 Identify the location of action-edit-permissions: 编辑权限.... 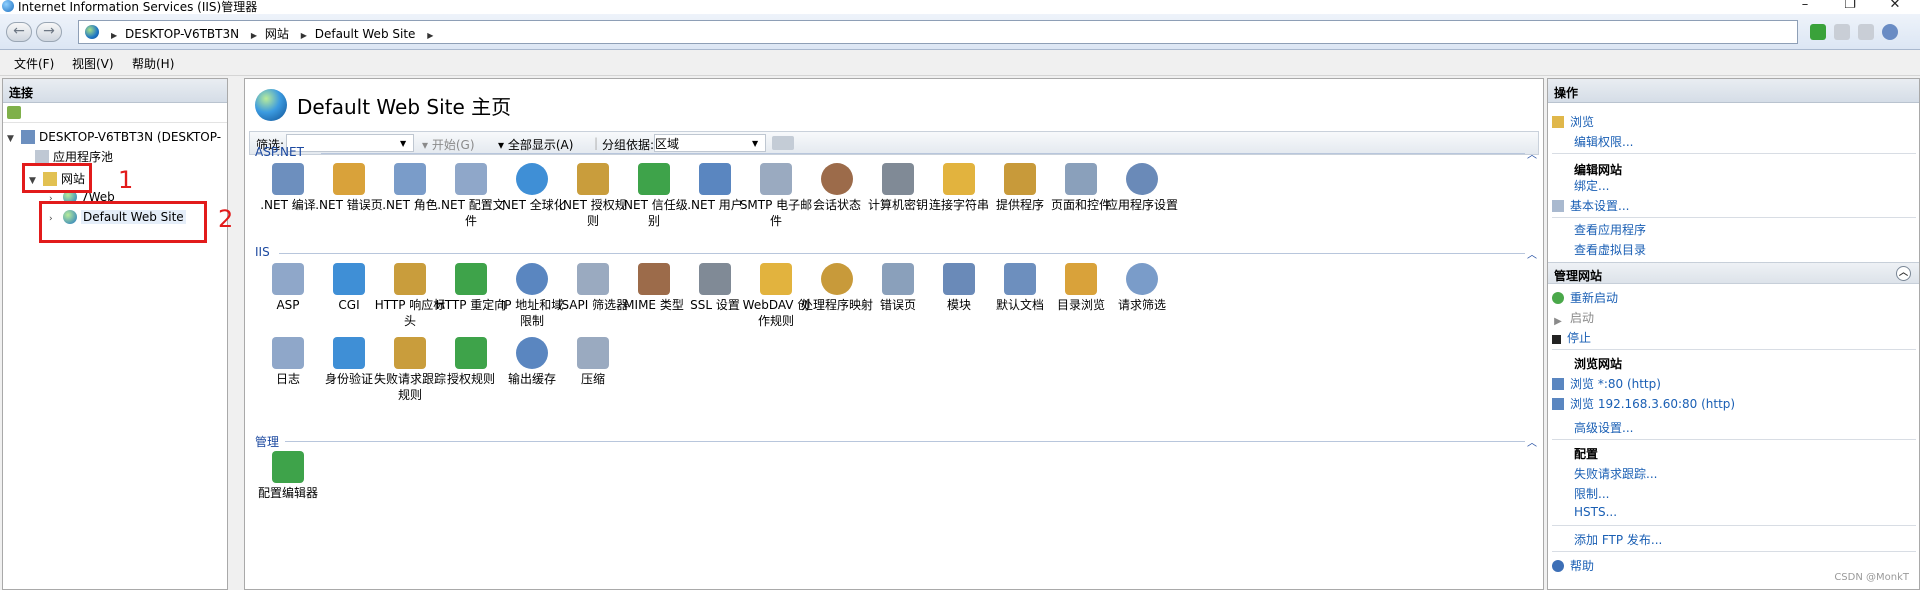
(1603, 141).